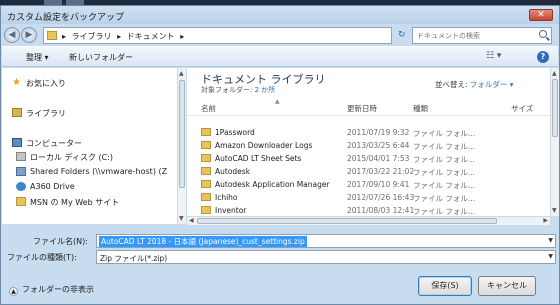 This screenshot has width=560, height=305. What do you see at coordinates (277, 101) in the screenshot?
I see `sort-ascending-icon: ▲` at bounding box center [277, 101].